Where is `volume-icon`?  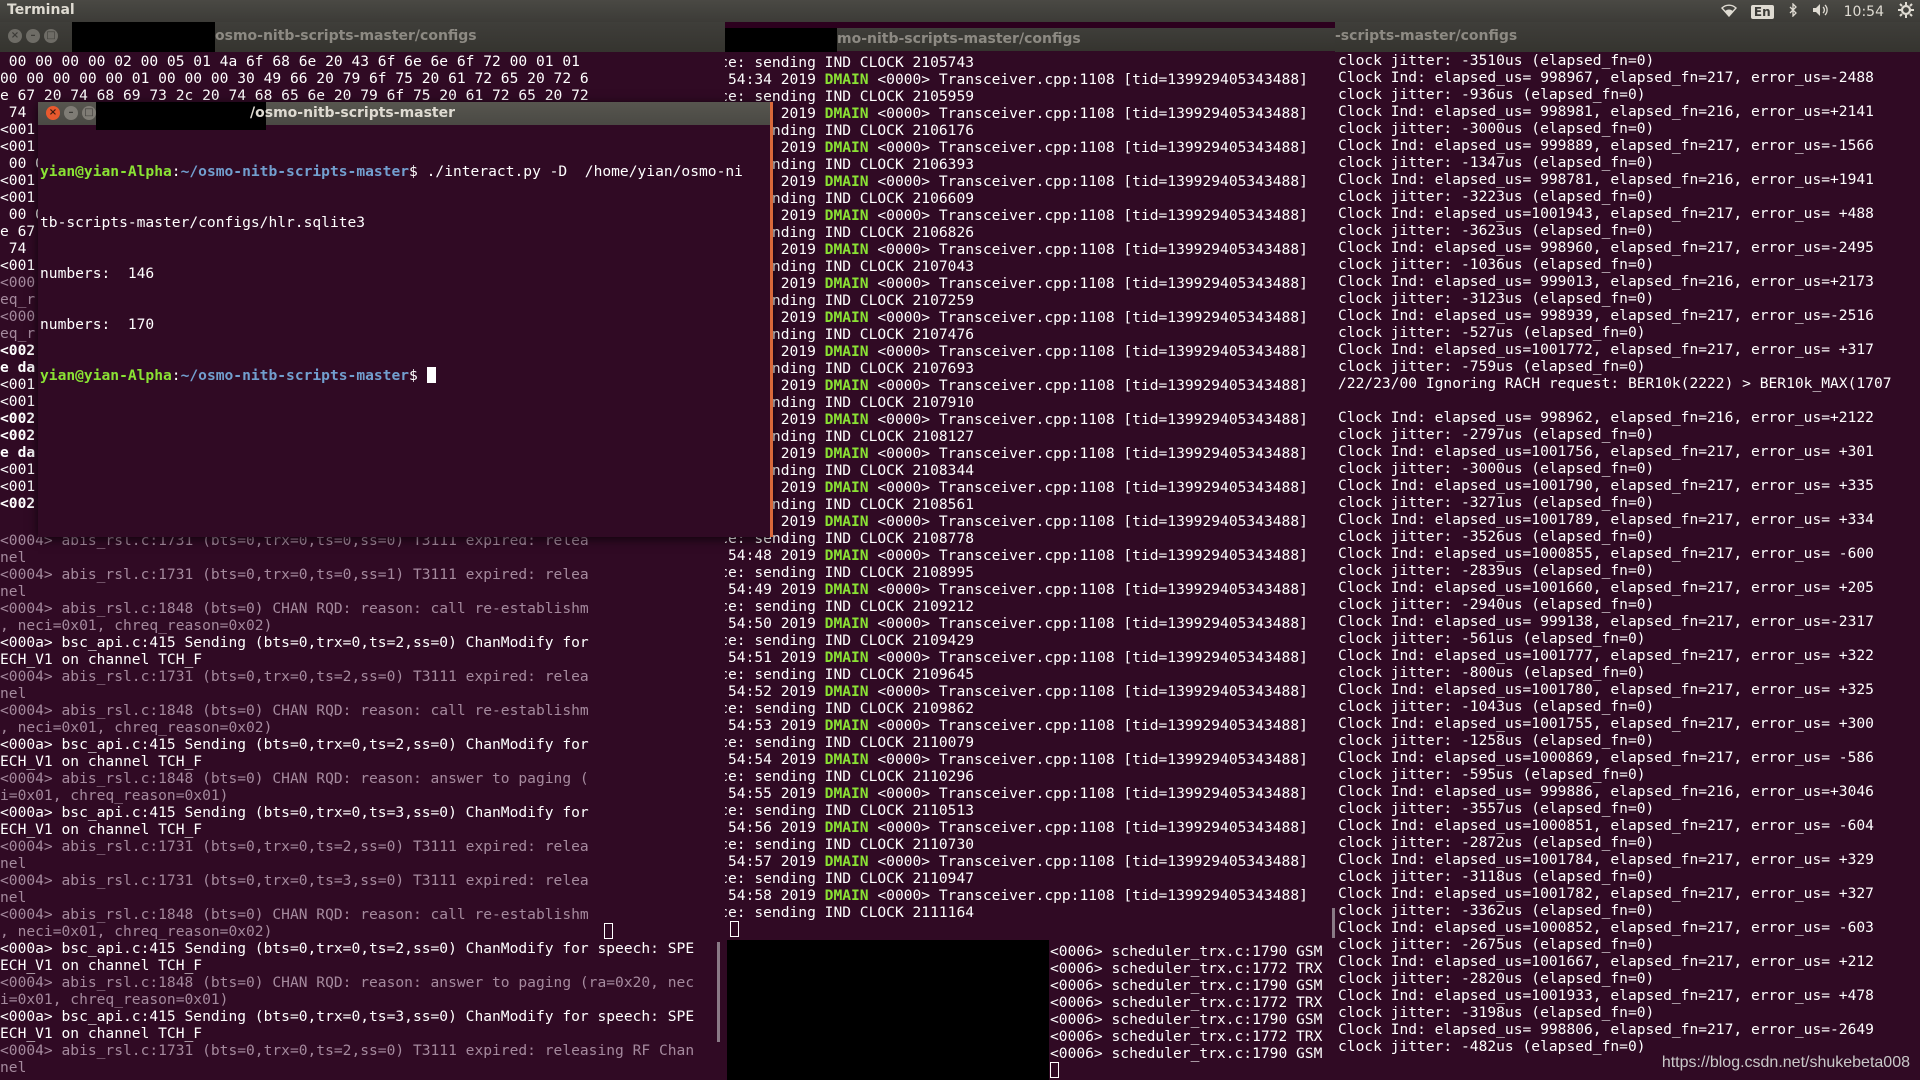 volume-icon is located at coordinates (1821, 12).